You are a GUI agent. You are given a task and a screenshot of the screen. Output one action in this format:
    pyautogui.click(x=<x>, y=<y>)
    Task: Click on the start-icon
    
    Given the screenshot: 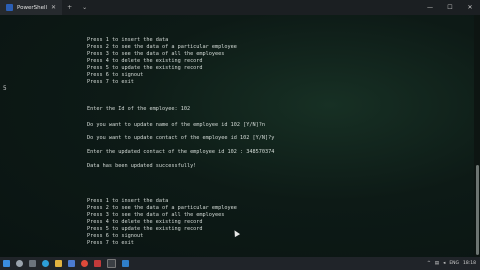 What is the action you would take?
    pyautogui.click(x=6, y=263)
    